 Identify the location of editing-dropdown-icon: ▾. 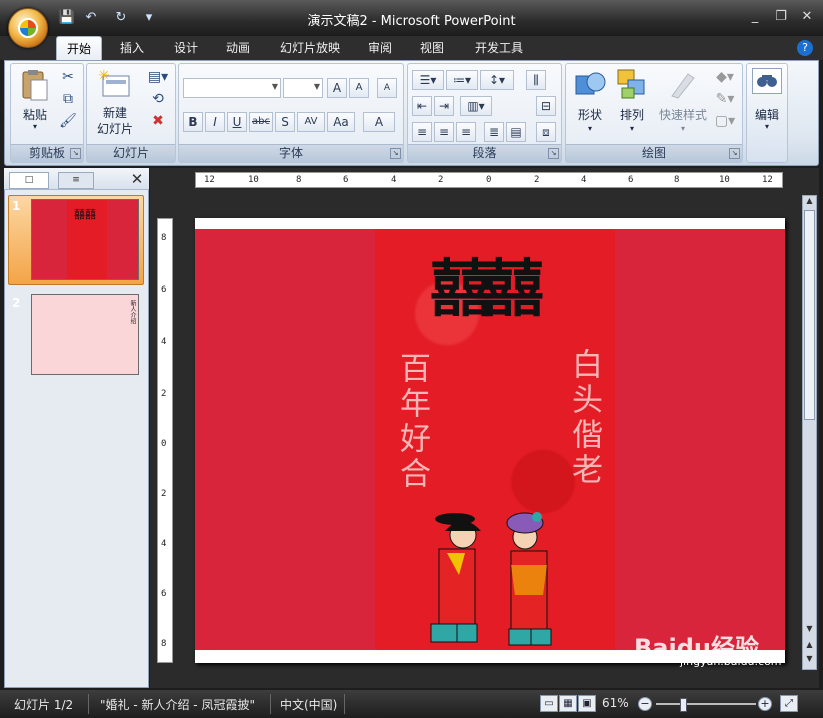
(767, 126).